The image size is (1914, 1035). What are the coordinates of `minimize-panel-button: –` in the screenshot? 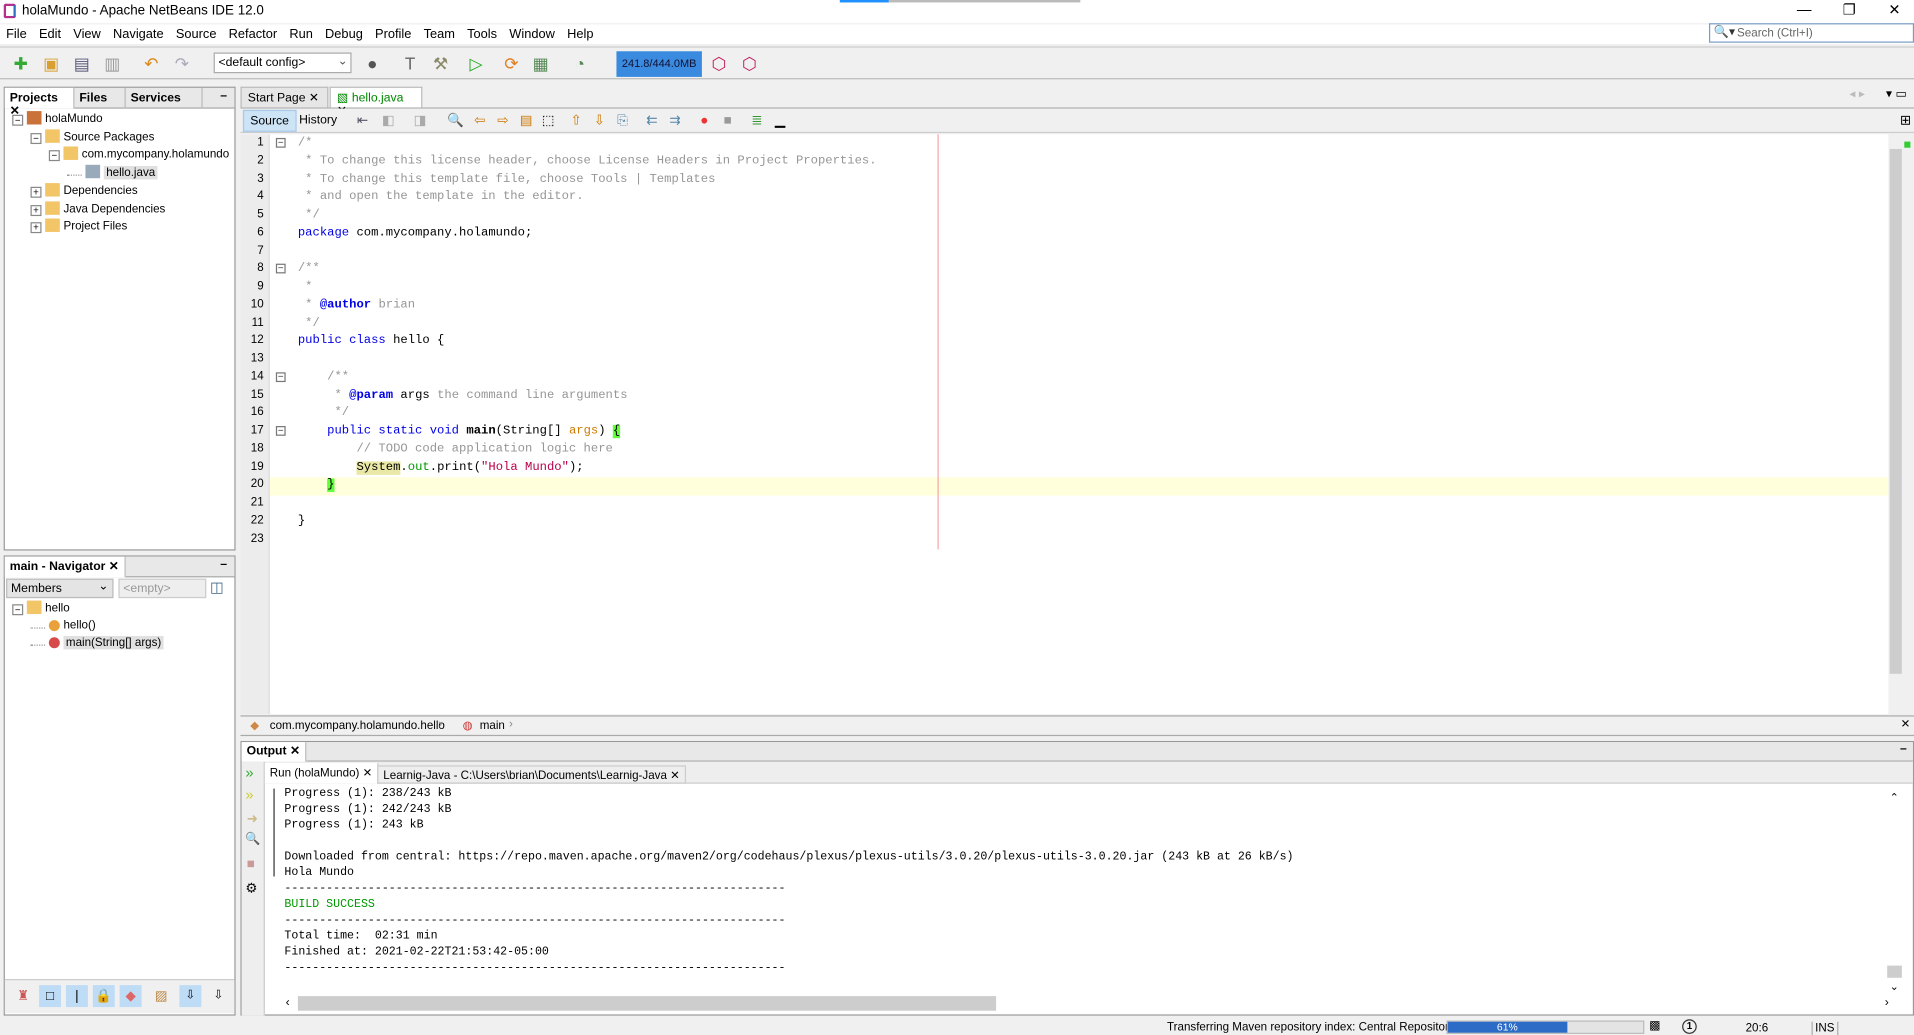 It's located at (223, 95).